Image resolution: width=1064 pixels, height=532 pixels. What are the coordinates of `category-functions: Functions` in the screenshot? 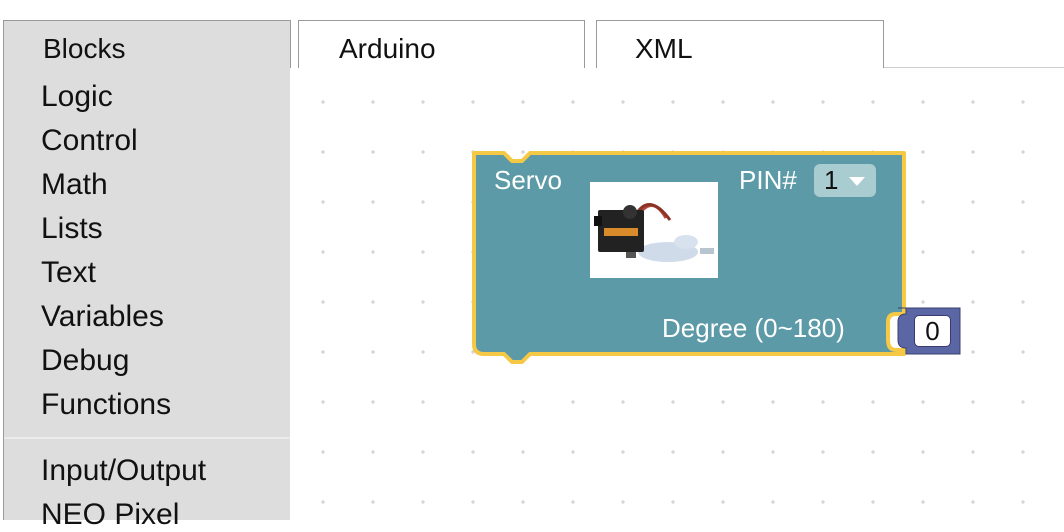 It's located at (106, 405).